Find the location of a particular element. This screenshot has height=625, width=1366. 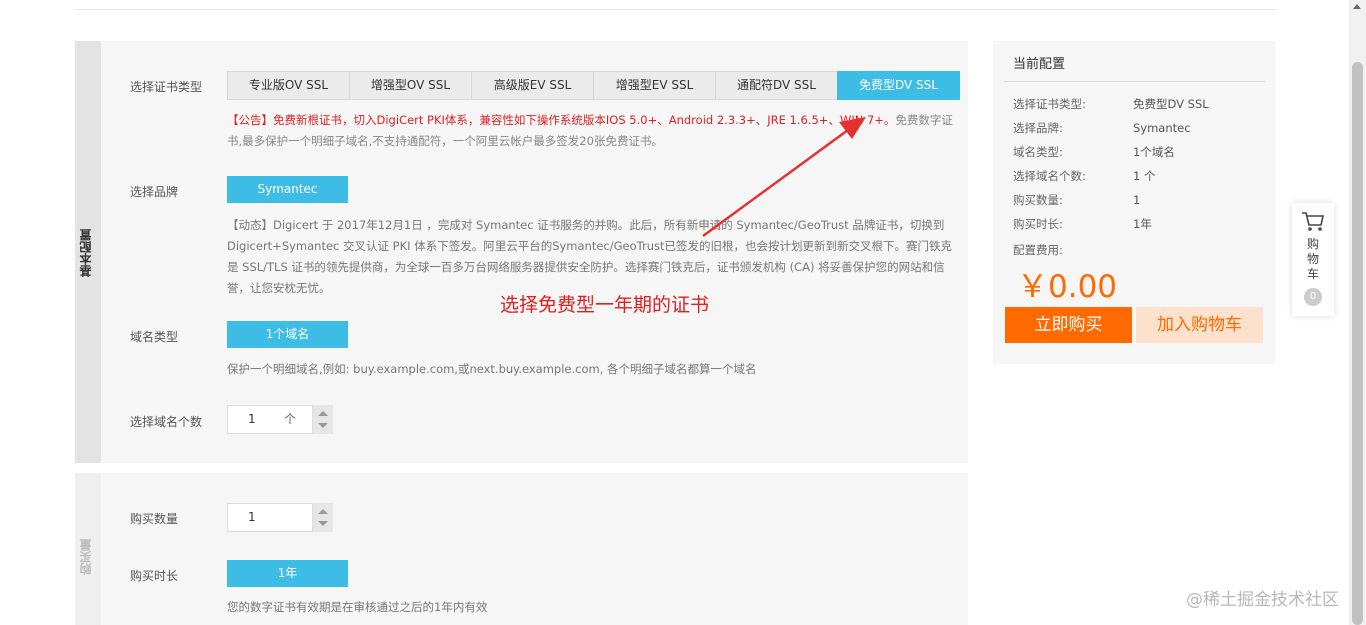

domain-count-value: 1 is located at coordinates (252, 419).